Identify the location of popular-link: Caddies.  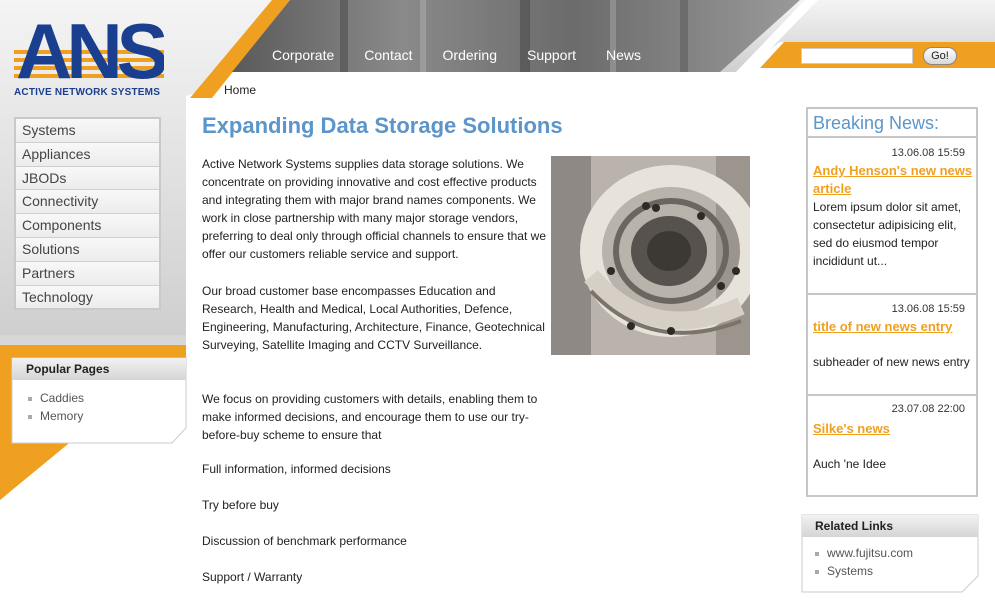
(62, 398).